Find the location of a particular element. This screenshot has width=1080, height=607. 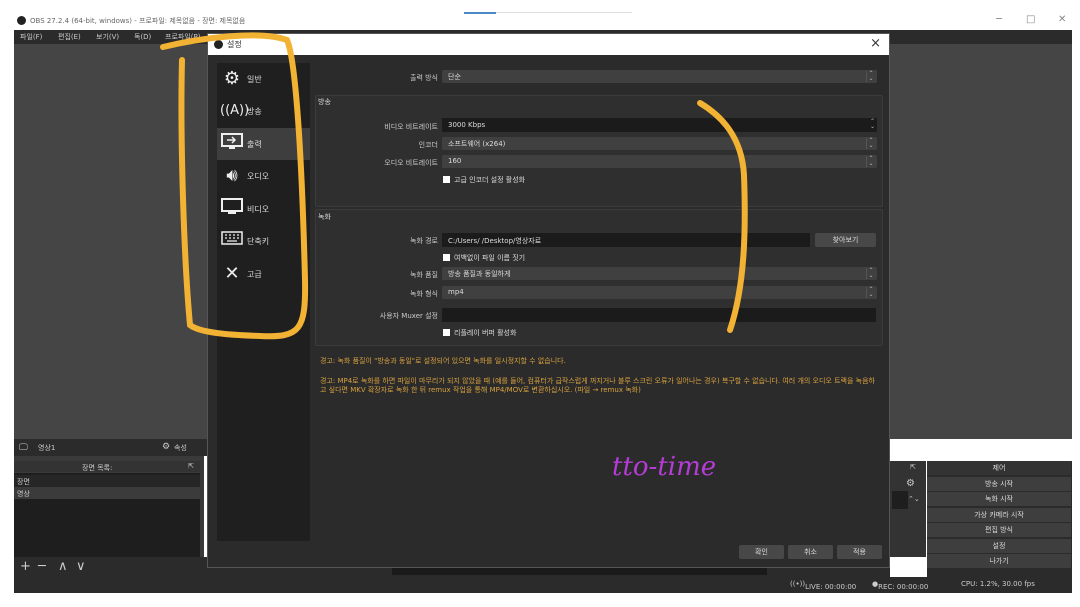

highlight-right-stroke is located at coordinates (722, 216).